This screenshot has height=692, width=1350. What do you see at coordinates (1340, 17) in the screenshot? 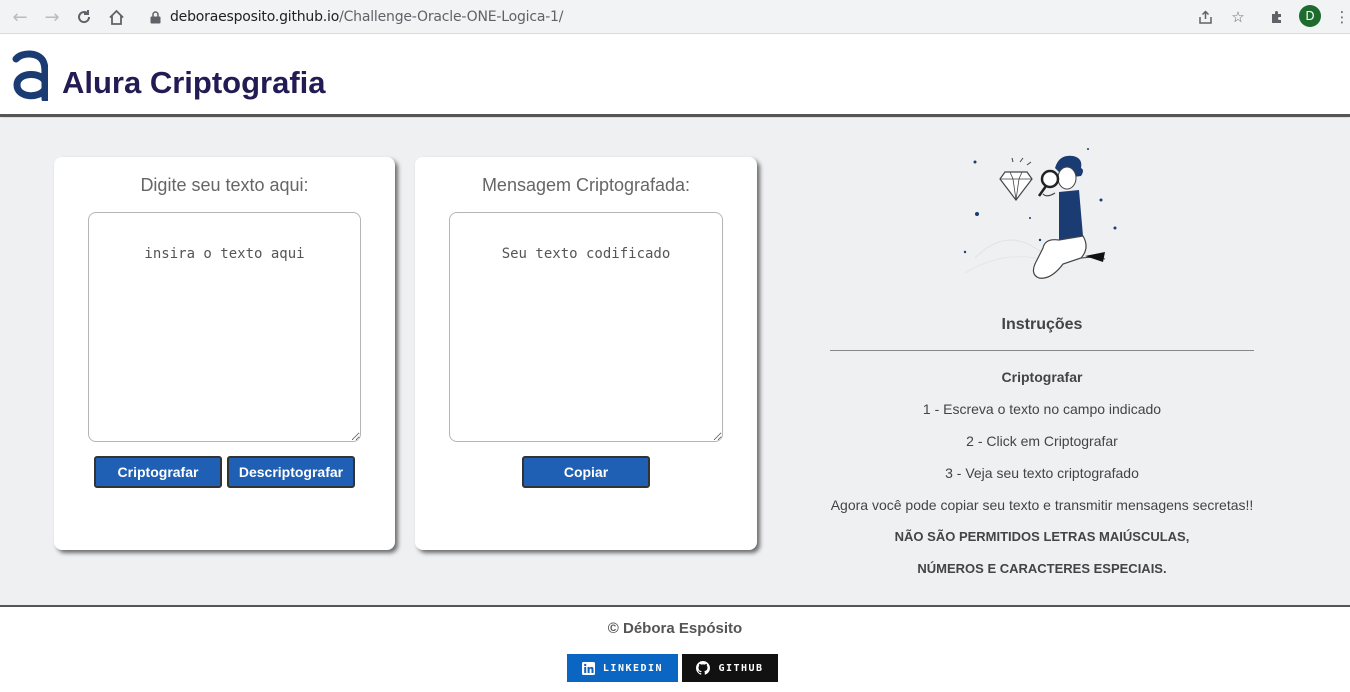
I see `kebab-menu-icon: ⋮` at bounding box center [1340, 17].